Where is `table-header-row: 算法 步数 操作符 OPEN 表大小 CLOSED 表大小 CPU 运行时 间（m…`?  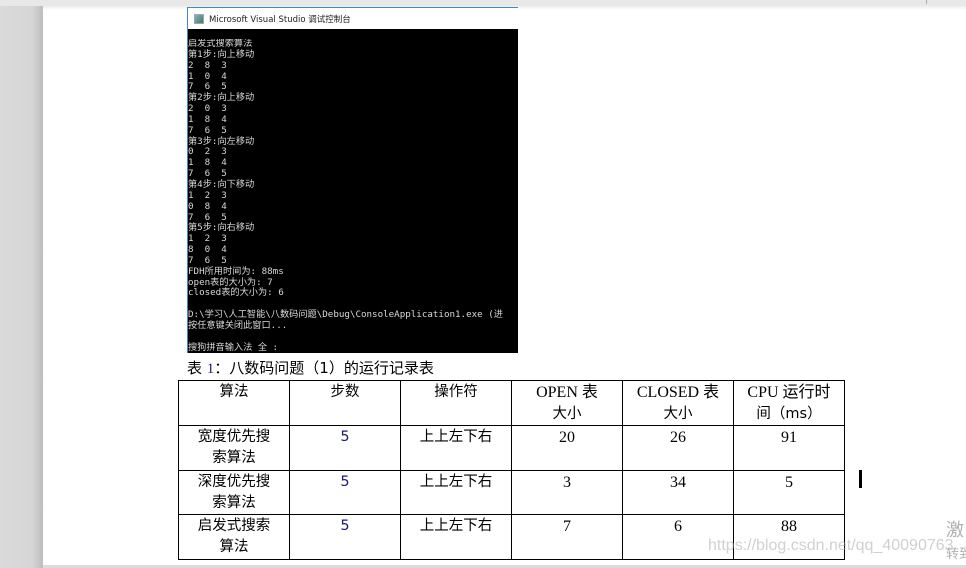
table-header-row: 算法 步数 操作符 OPEN 表大小 CLOSED 表大小 CPU 运行时 间（m… is located at coordinates (511, 403).